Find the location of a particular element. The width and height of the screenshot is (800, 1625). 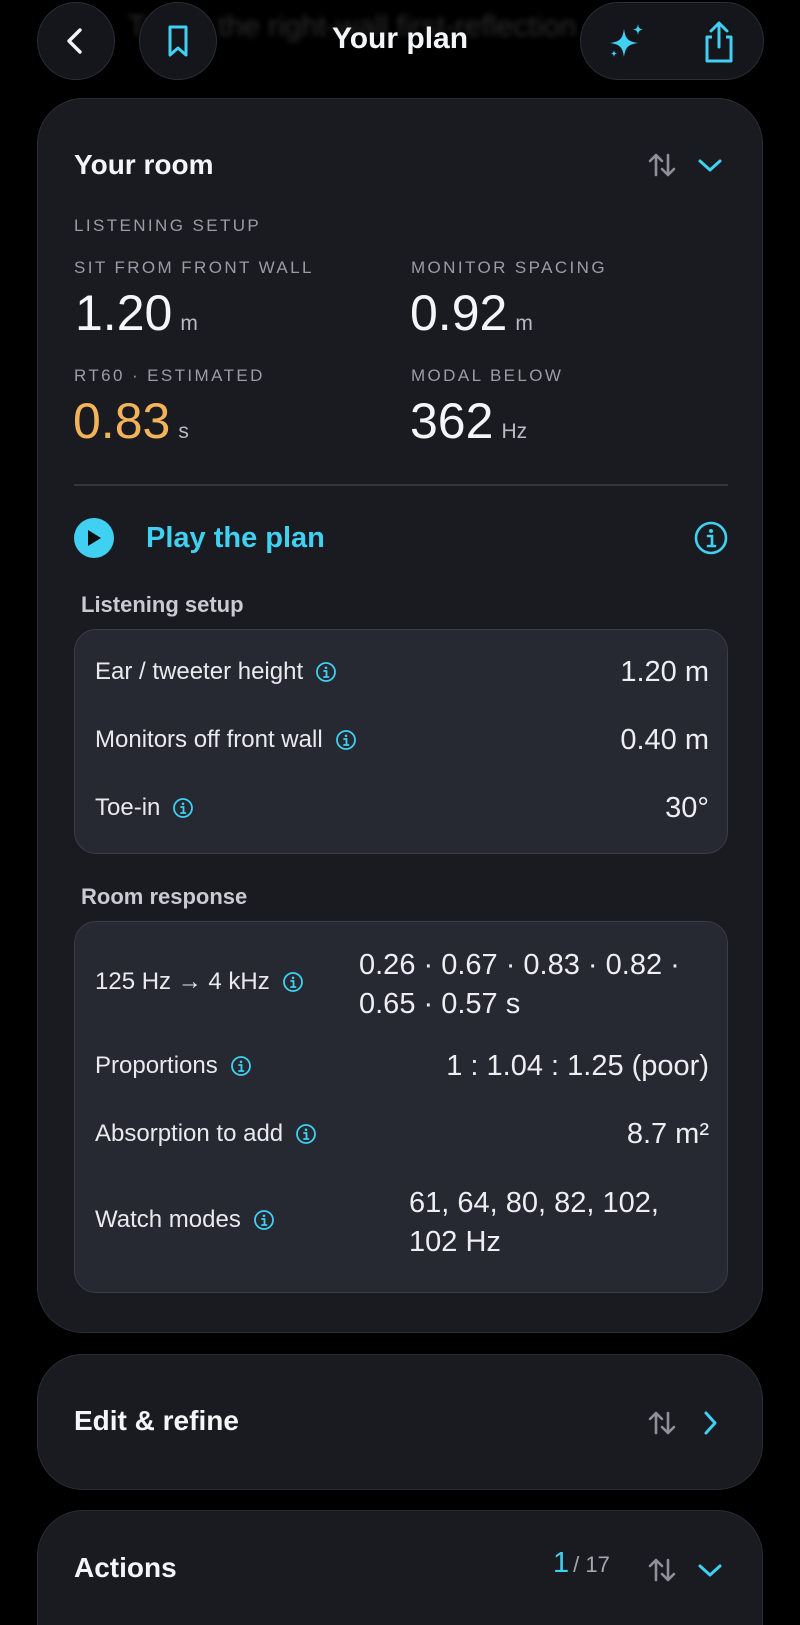

chevron-right-icon is located at coordinates (710, 1423).